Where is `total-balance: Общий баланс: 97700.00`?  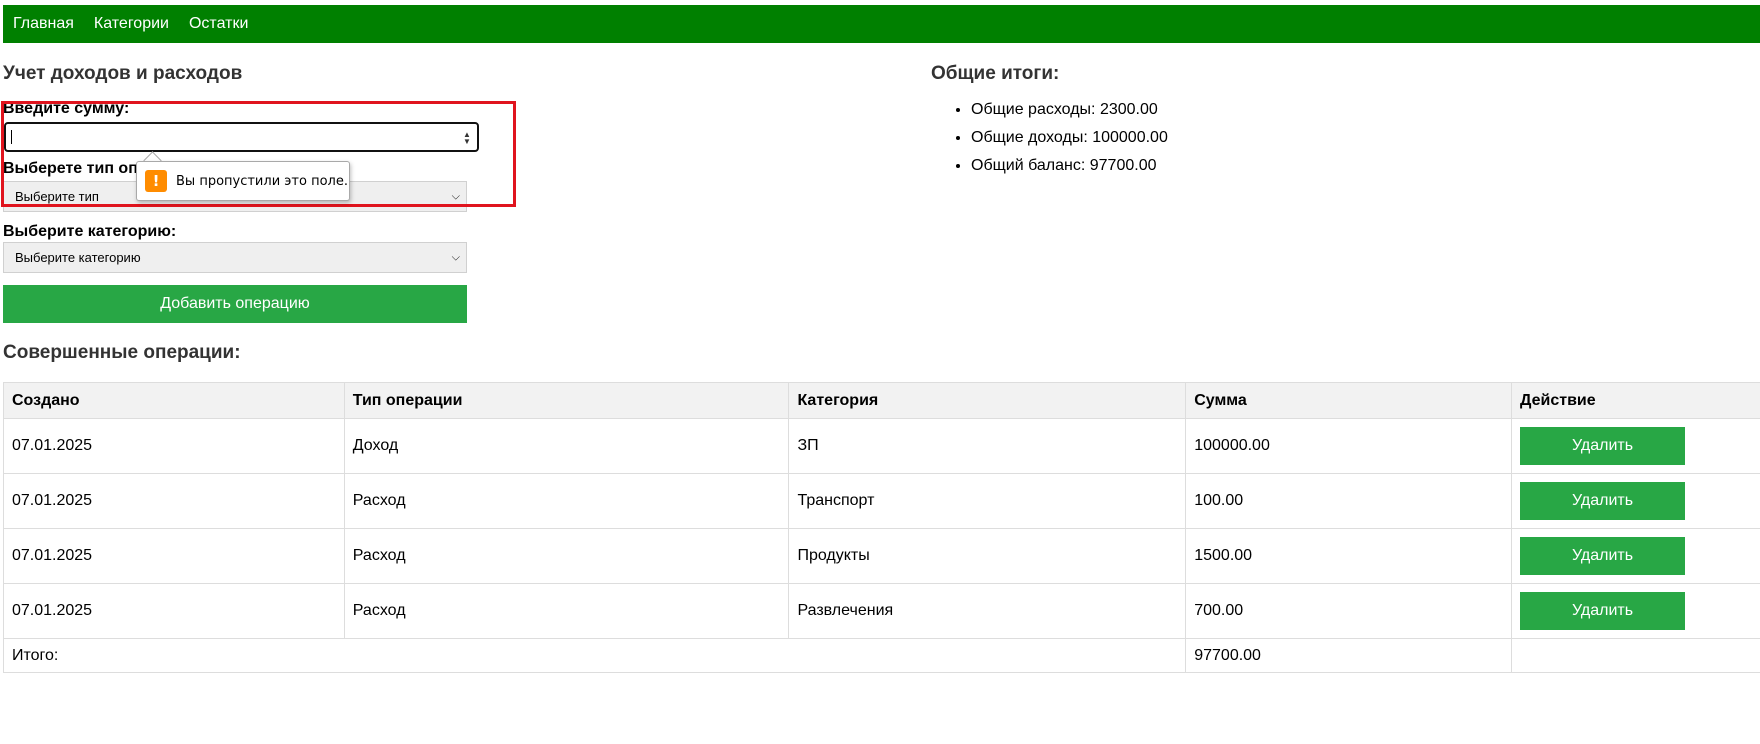 total-balance: Общий баланс: 97700.00 is located at coordinates (1069, 168).